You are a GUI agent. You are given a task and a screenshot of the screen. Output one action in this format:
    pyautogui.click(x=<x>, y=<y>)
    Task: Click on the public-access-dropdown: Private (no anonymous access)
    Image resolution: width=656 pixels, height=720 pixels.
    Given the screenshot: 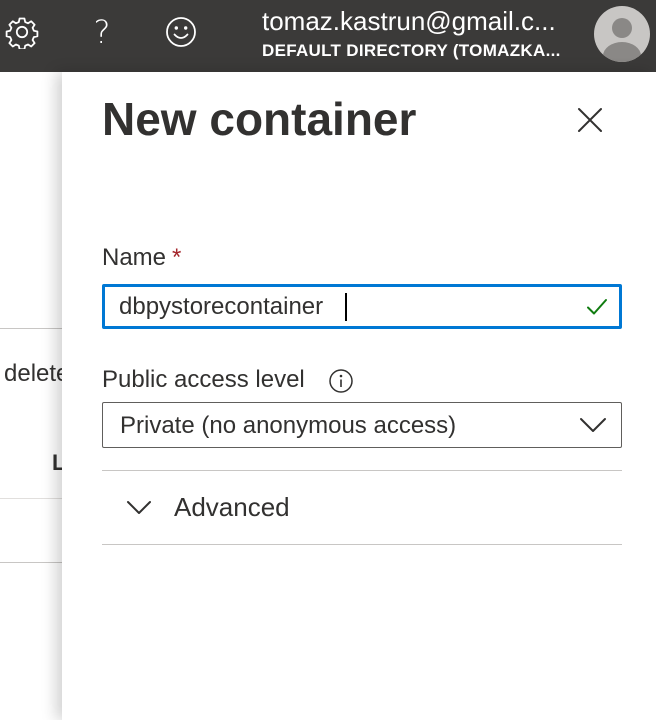 What is the action you would take?
    pyautogui.click(x=362, y=425)
    